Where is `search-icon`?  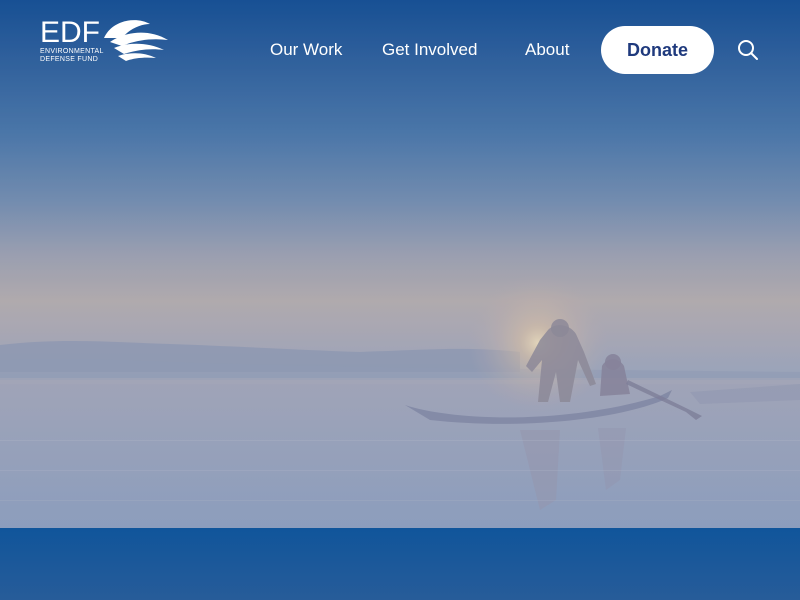 search-icon is located at coordinates (748, 50).